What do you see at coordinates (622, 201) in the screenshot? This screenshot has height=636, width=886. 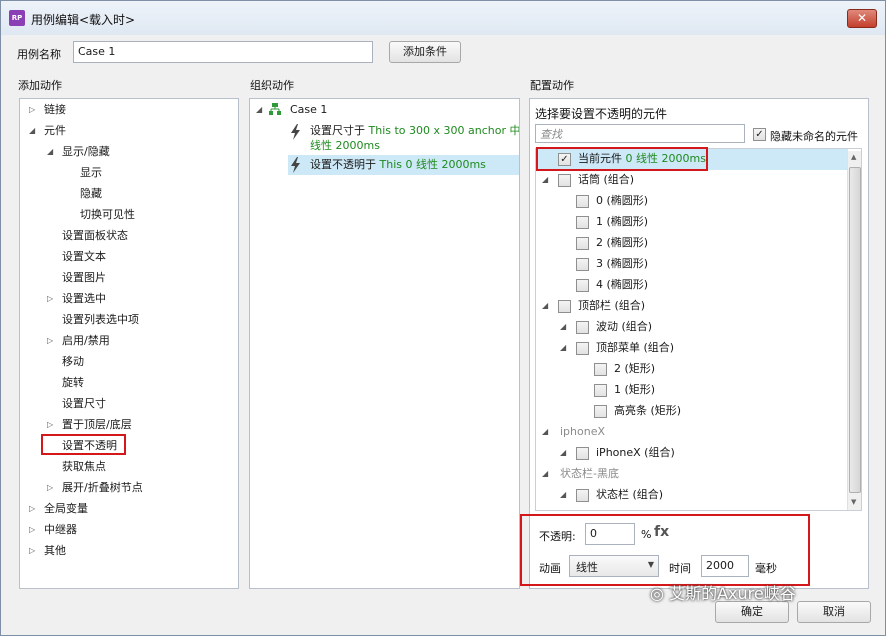 I see `widget-row-ellipse-0: 0 (椭圆形)` at bounding box center [622, 201].